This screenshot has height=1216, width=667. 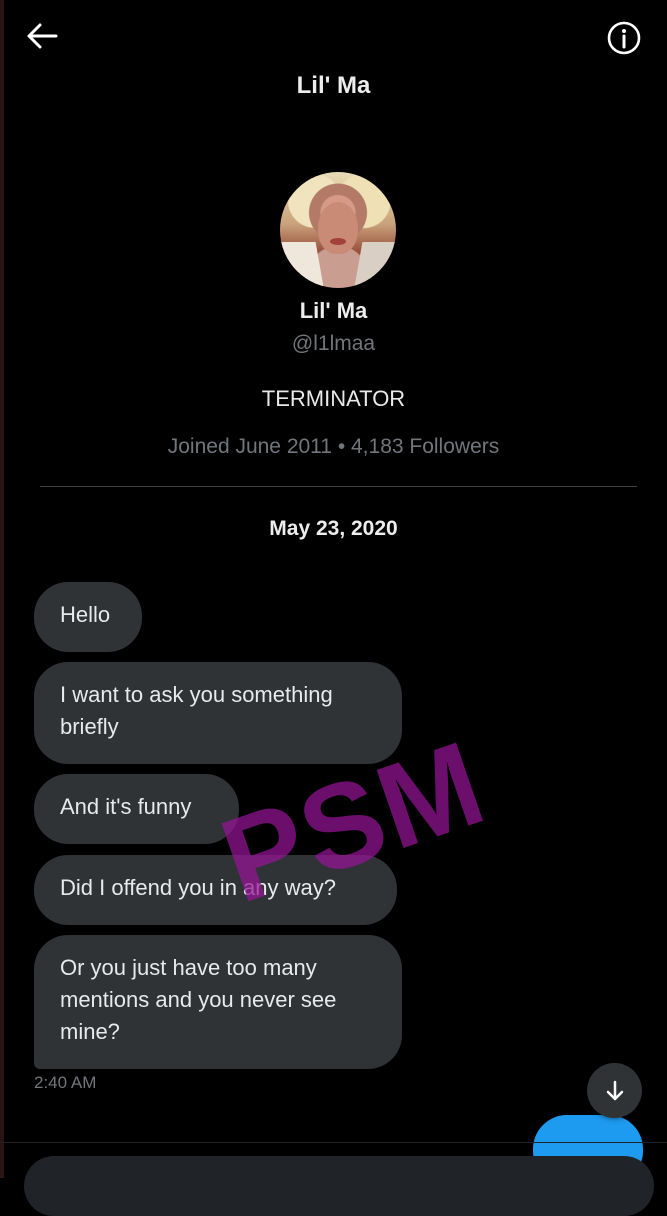 I want to click on scroll-to-bottom-button, so click(x=614, y=1090).